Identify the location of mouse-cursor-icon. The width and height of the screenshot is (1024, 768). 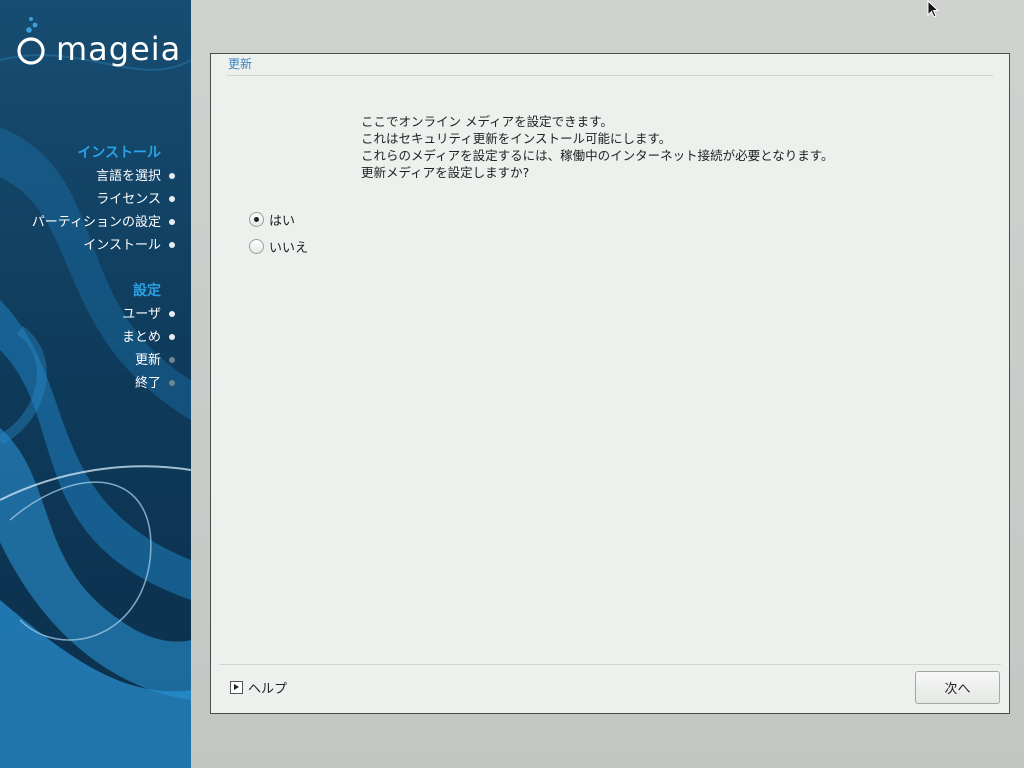
(933, 9).